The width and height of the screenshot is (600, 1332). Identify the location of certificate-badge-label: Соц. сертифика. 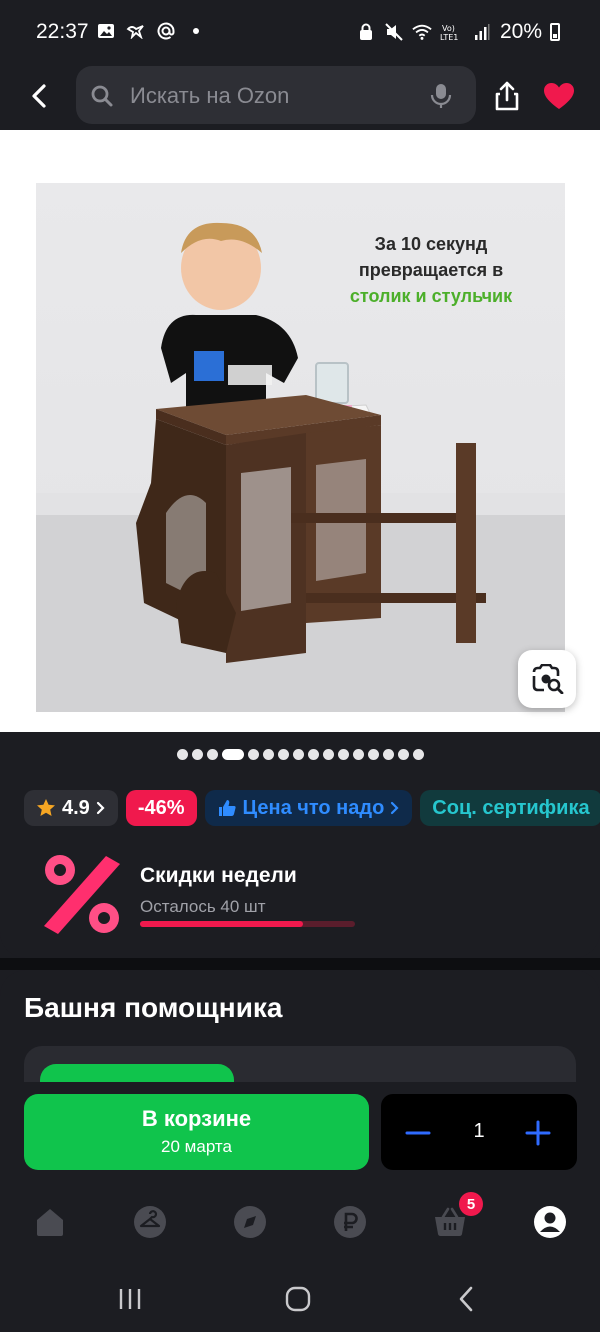
(511, 807).